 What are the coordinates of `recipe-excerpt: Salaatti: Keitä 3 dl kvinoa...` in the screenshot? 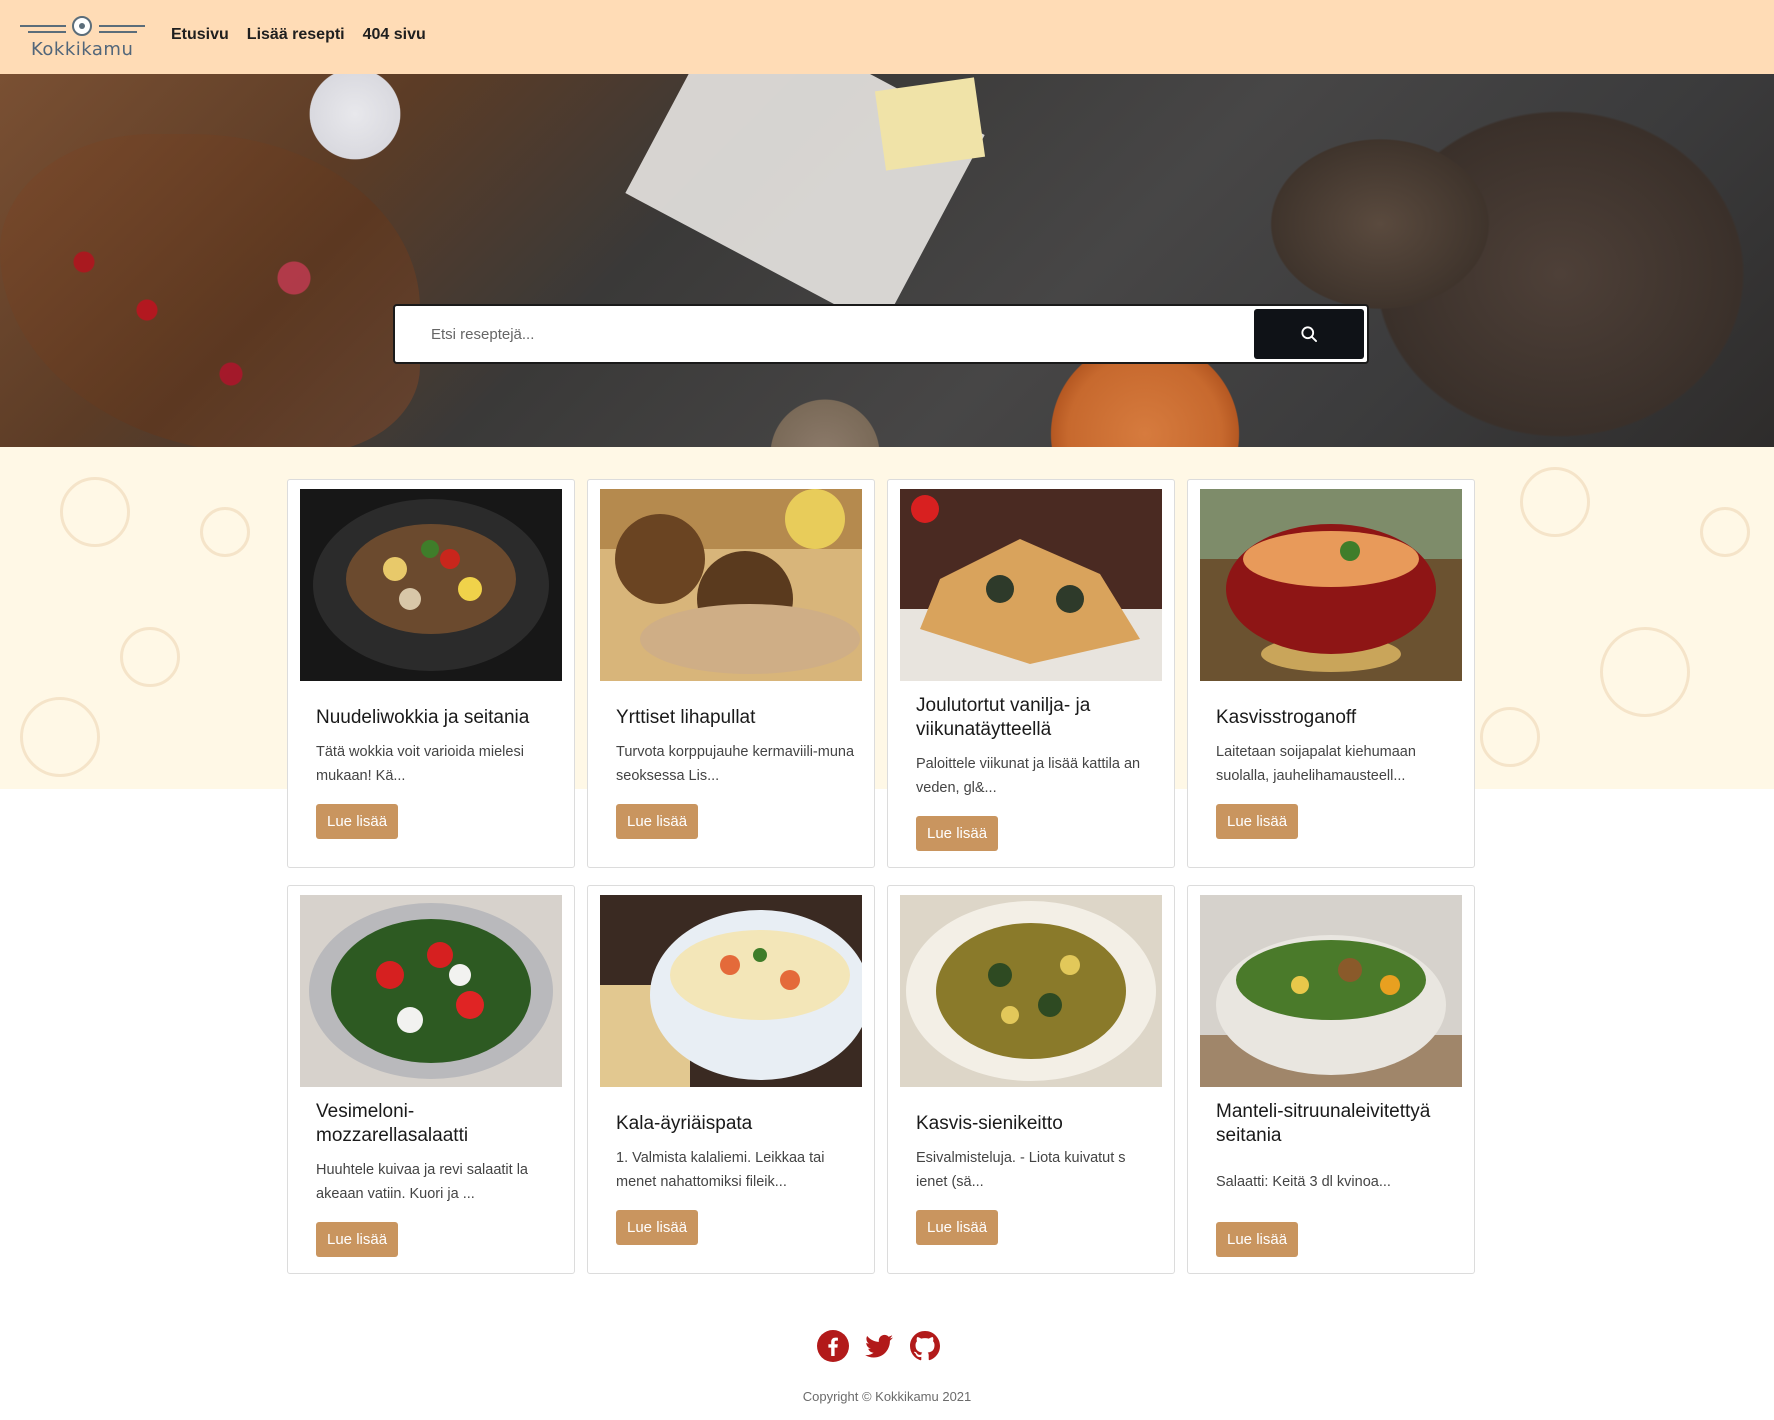 It's located at (1303, 1182).